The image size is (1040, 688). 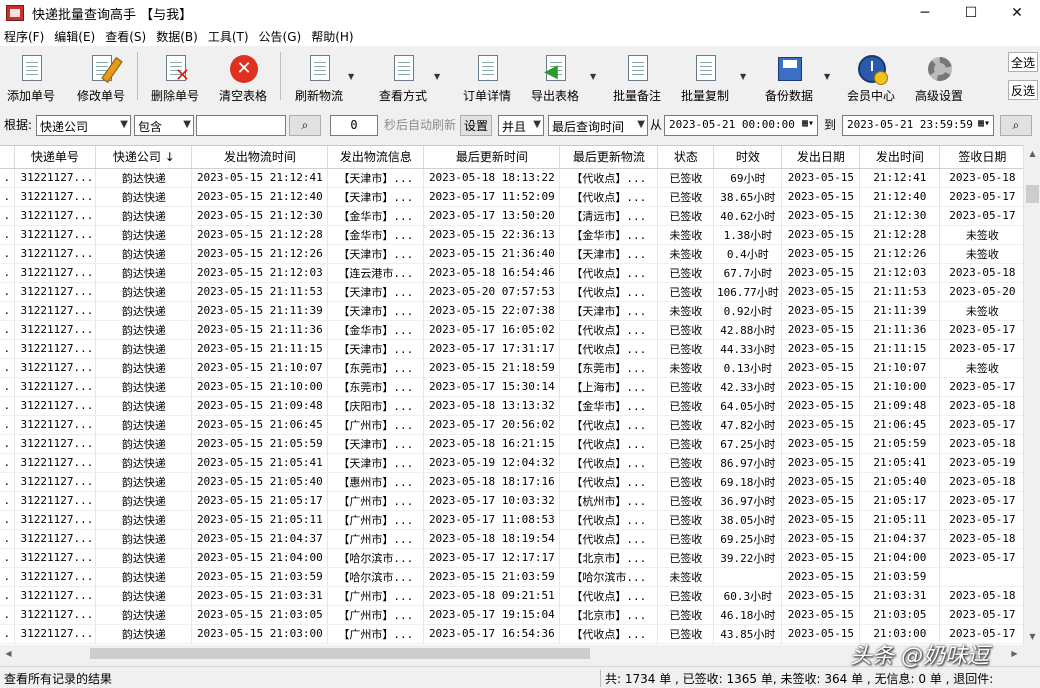 What do you see at coordinates (593, 76) in the screenshot?
I see `export-dropdown-icon: ▼` at bounding box center [593, 76].